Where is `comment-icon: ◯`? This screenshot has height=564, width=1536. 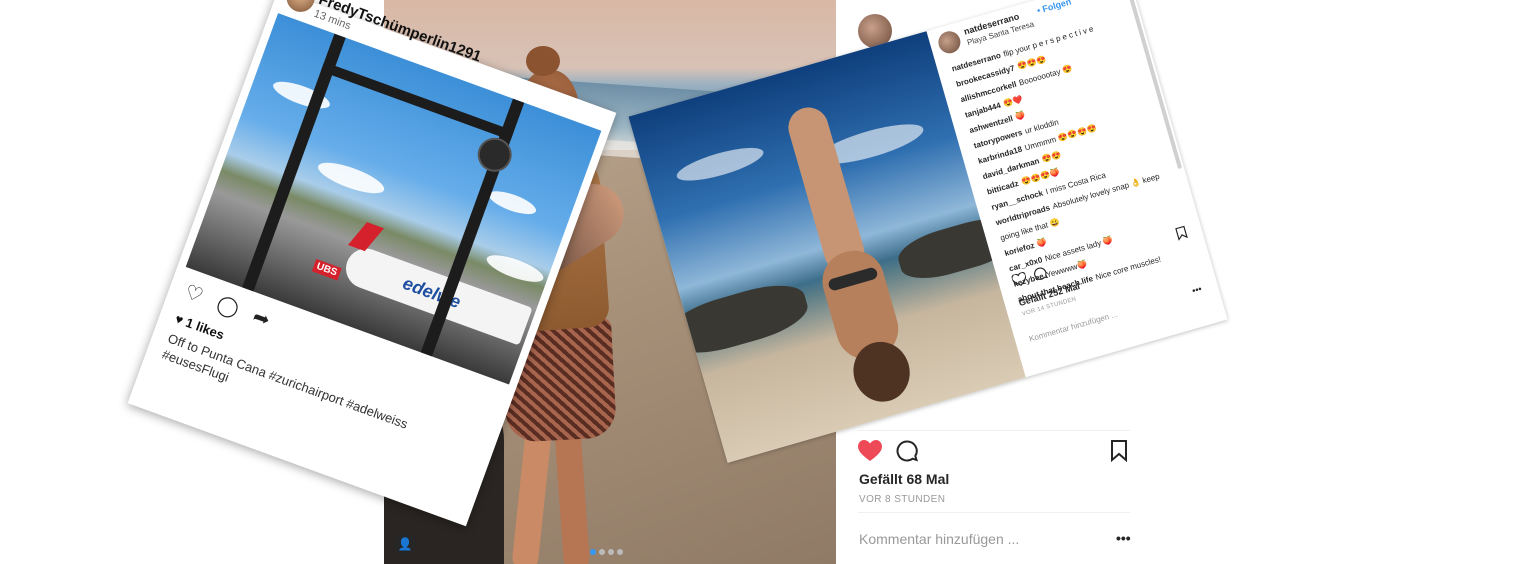 comment-icon: ◯ is located at coordinates (228, 306).